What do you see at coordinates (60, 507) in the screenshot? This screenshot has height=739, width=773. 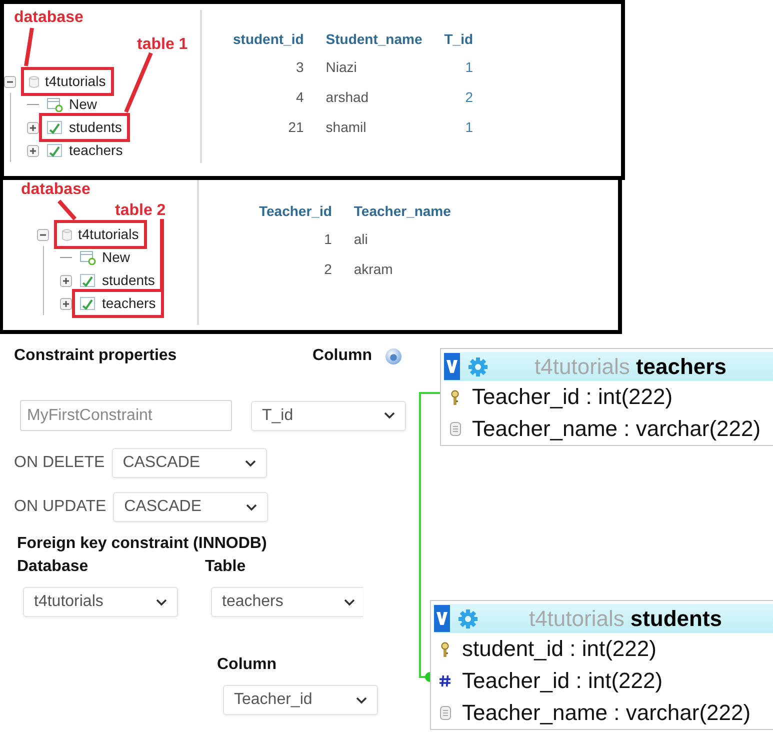 I see `field-label: ON UPDATE` at bounding box center [60, 507].